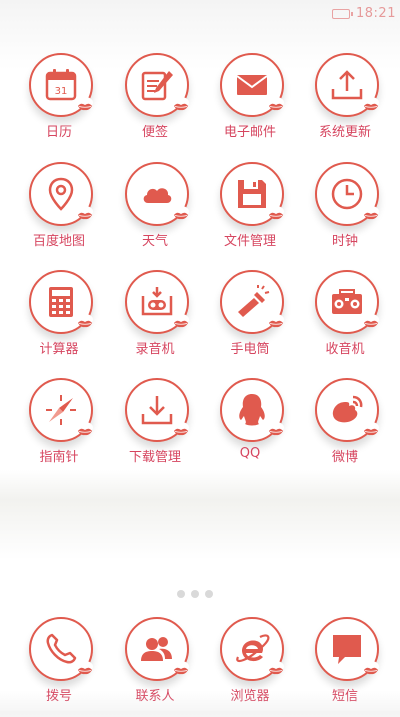 The width and height of the screenshot is (400, 717). Describe the element at coordinates (157, 428) in the screenshot. I see `app-download-manager: 下载管理` at that location.